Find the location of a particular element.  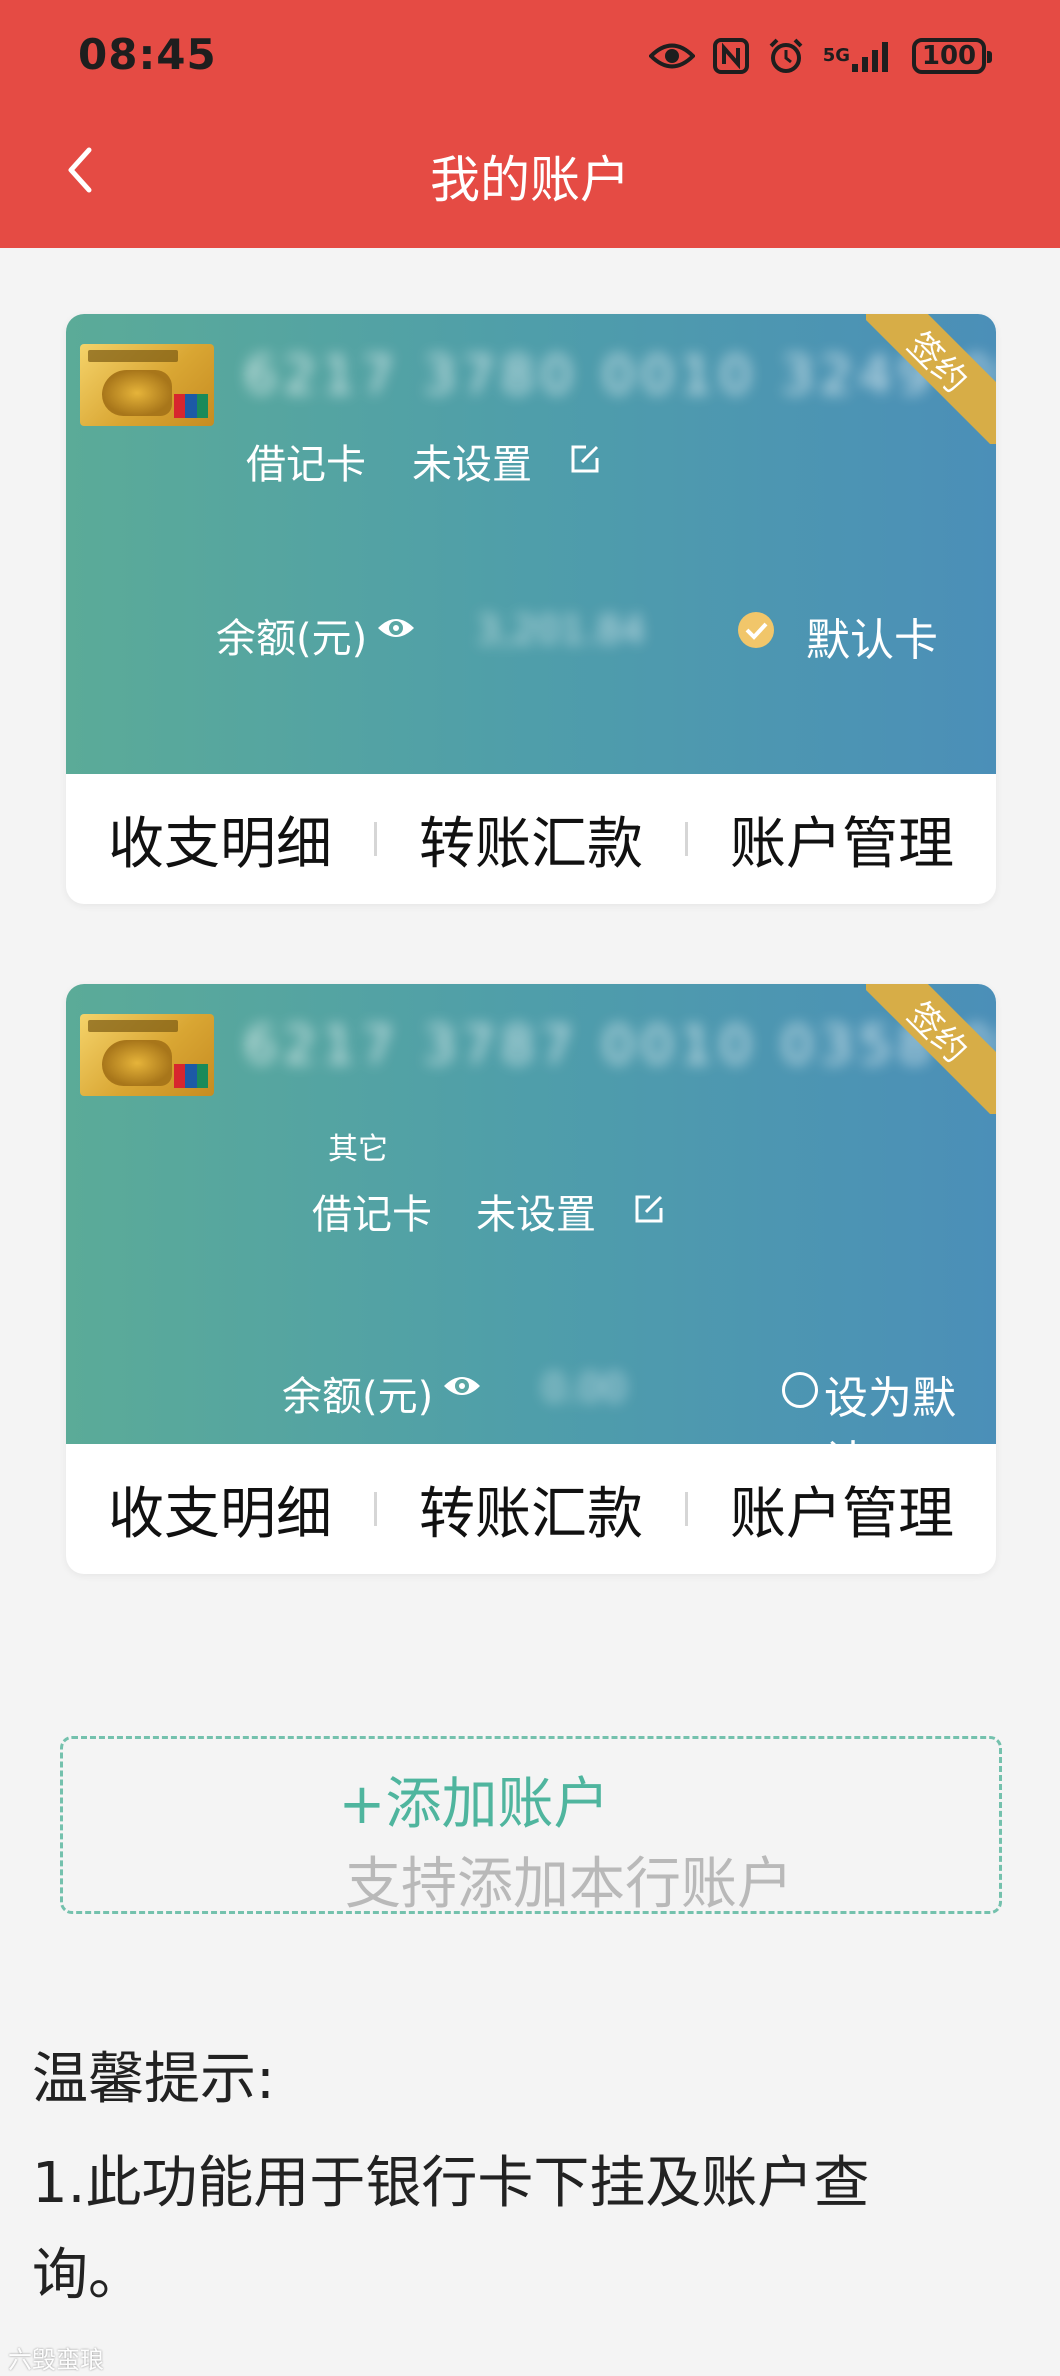

set-default-radio is located at coordinates (800, 1390).